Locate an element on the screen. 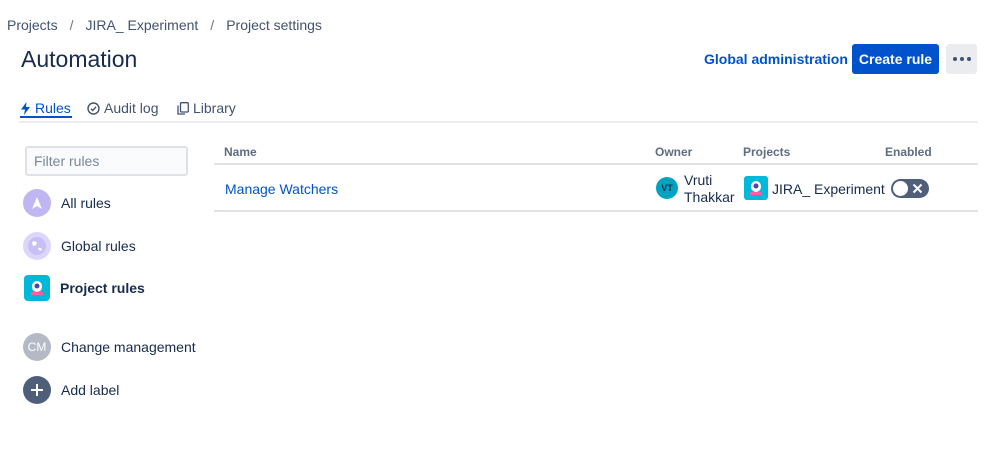  lightning-icon is located at coordinates (25, 108).